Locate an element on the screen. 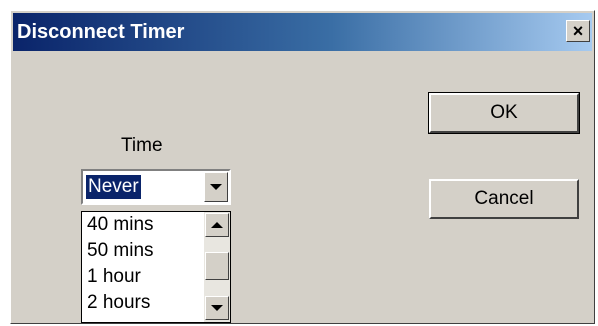  list-item: 2 hours is located at coordinates (118, 303).